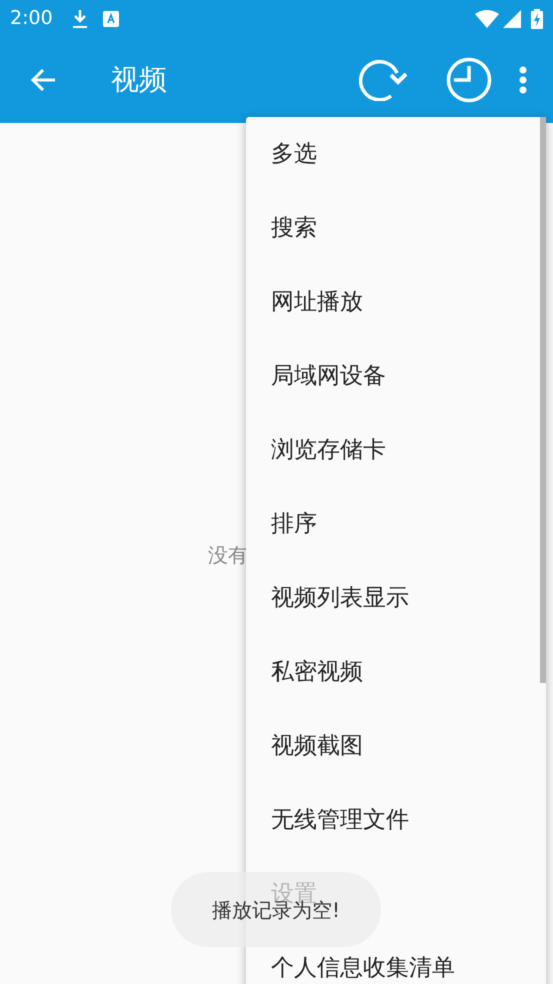 The image size is (553, 984). Describe the element at coordinates (393, 957) in the screenshot. I see `menu-item: 个人信息收集清单` at that location.